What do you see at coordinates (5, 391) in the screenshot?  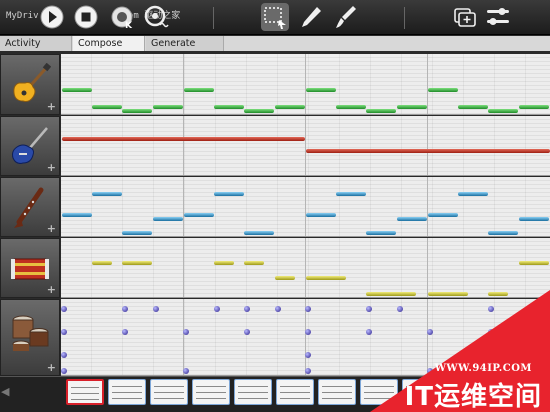 I see `scroll-left-arrow: ◀` at bounding box center [5, 391].